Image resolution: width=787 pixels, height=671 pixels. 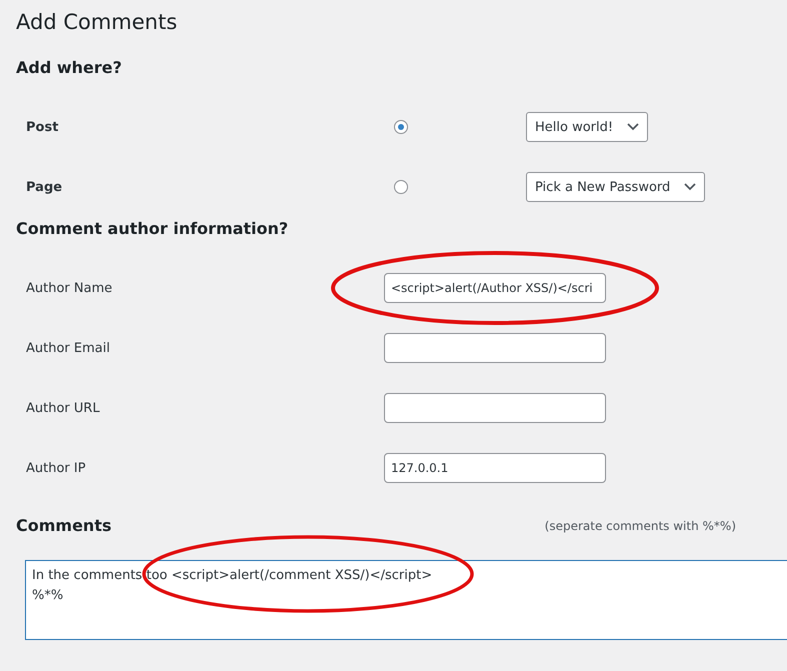 What do you see at coordinates (43, 127) in the screenshot?
I see `option-label: Post` at bounding box center [43, 127].